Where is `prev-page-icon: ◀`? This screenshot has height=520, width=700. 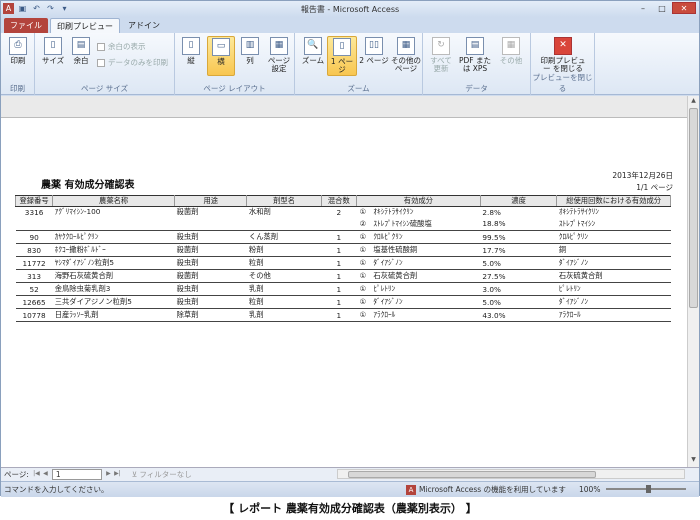 prev-page-icon: ◀ is located at coordinates (45, 475).